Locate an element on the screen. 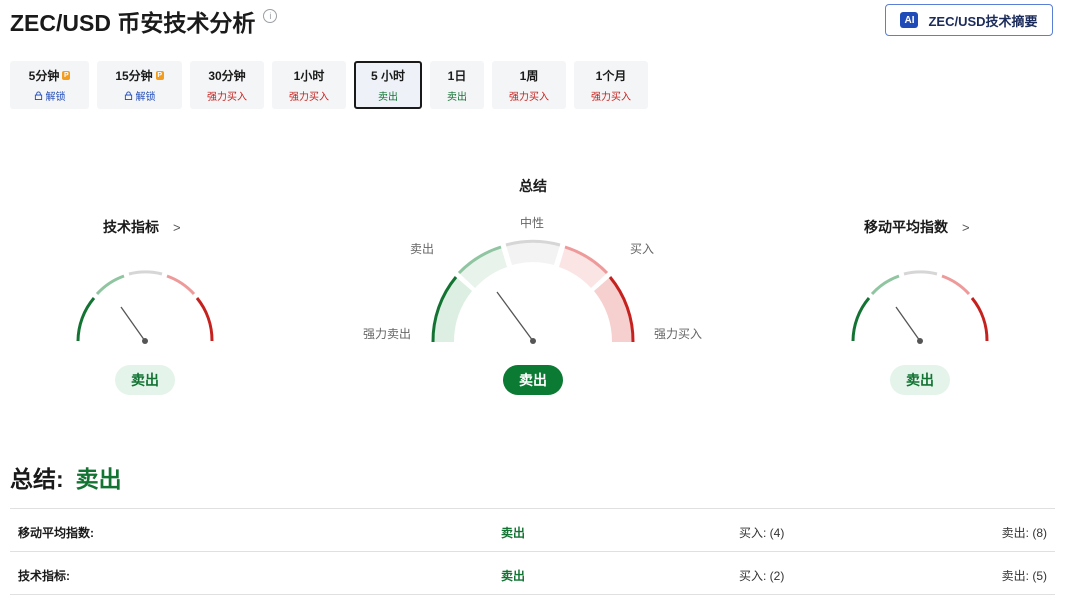  tab-30min: 30分钟 强力买入 is located at coordinates (227, 85).